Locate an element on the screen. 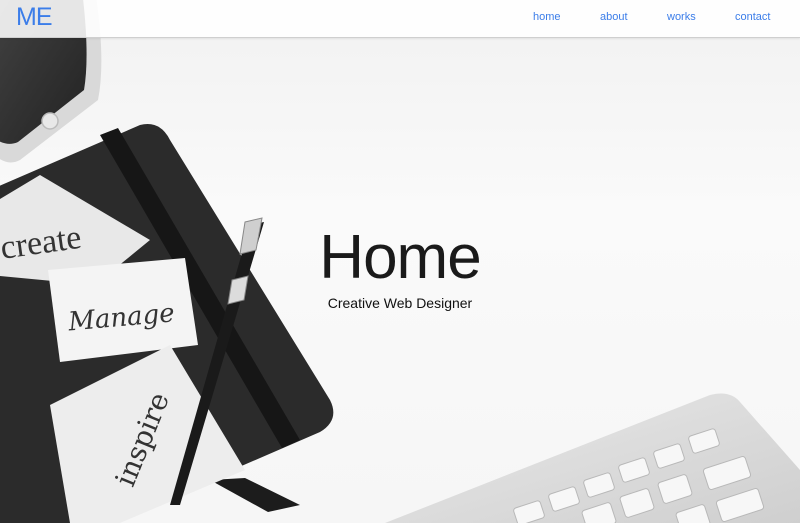 This screenshot has height=523, width=800. nav-link-contact: contact is located at coordinates (752, 17).